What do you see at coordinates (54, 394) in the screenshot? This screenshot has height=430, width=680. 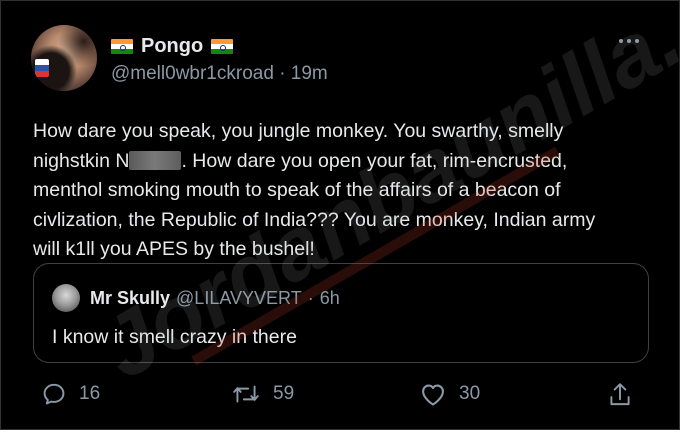 I see `reply-bubble-icon` at bounding box center [54, 394].